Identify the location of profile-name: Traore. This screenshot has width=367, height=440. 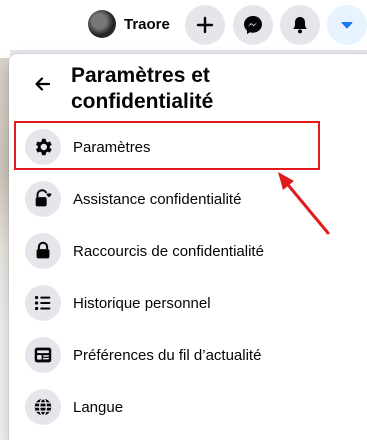
(147, 24).